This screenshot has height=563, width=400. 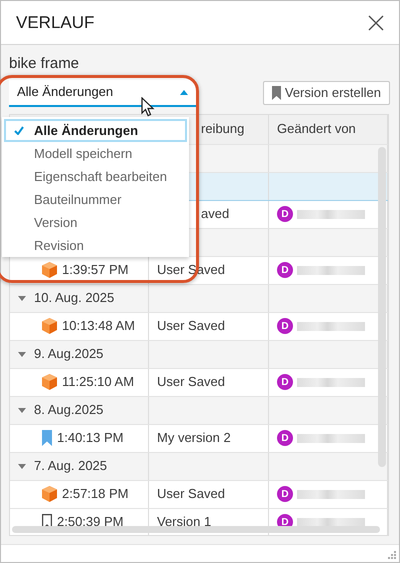 I want to click on description-text: Version 1, so click(x=184, y=522).